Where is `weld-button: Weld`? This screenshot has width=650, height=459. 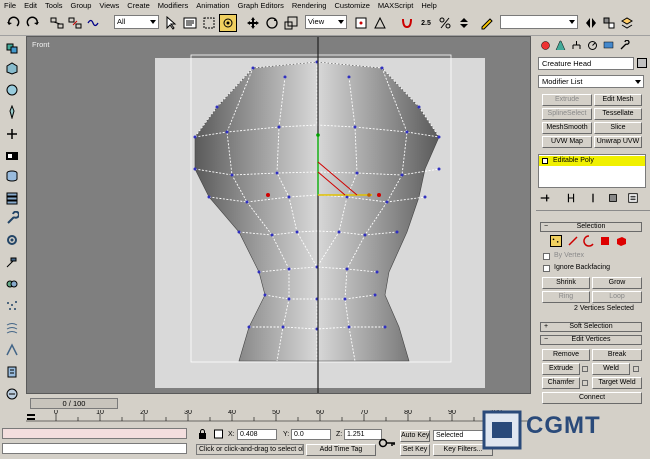
weld-button: Weld is located at coordinates (611, 369).